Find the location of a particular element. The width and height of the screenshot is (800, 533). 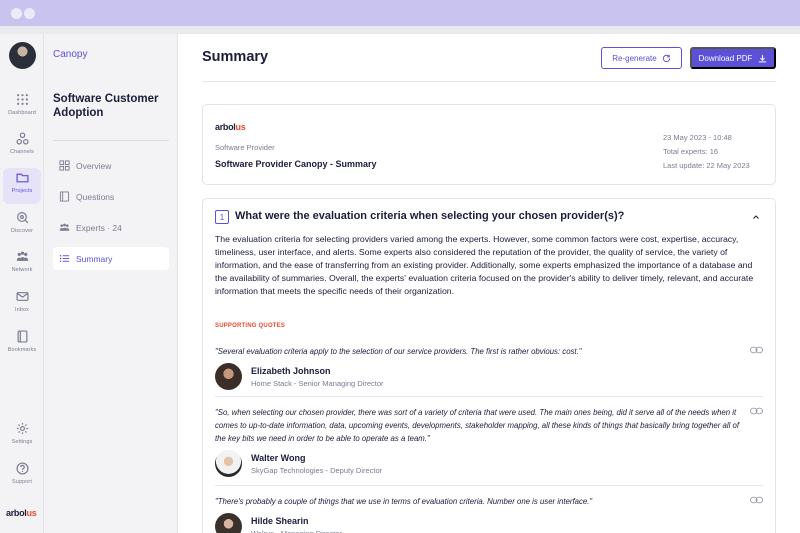

summary-subtitle: Software Provider is located at coordinates (245, 147).